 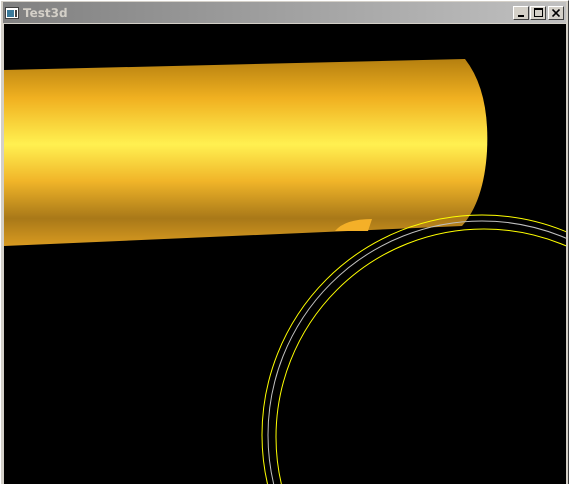 What do you see at coordinates (46, 13) in the screenshot?
I see `window-title: Test3d` at bounding box center [46, 13].